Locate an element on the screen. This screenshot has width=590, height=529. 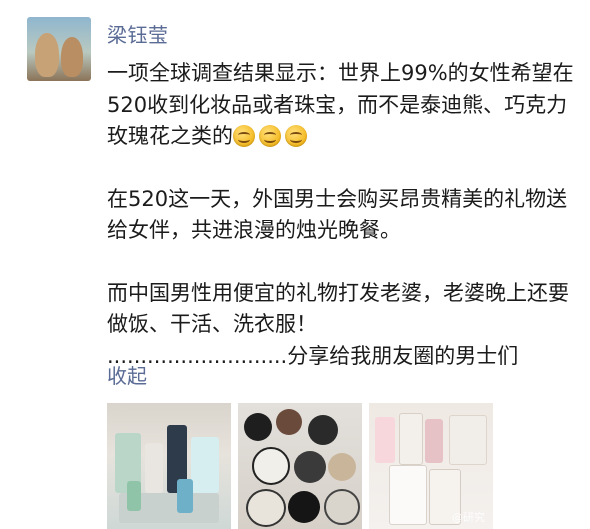
author-name: 梁钰莹 is located at coordinates (138, 33).